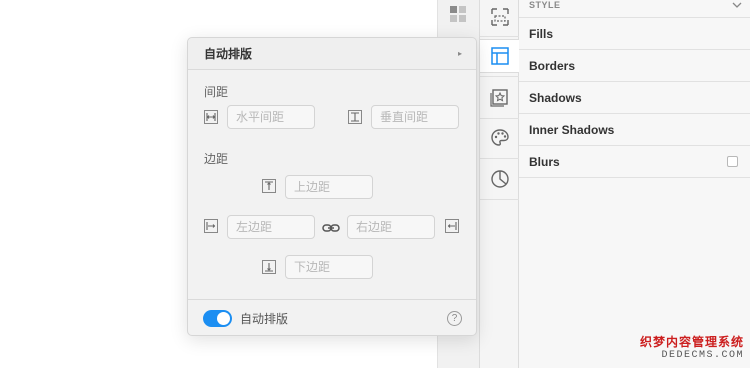  I want to click on popover-footer: 自动排版 ?, so click(332, 317).